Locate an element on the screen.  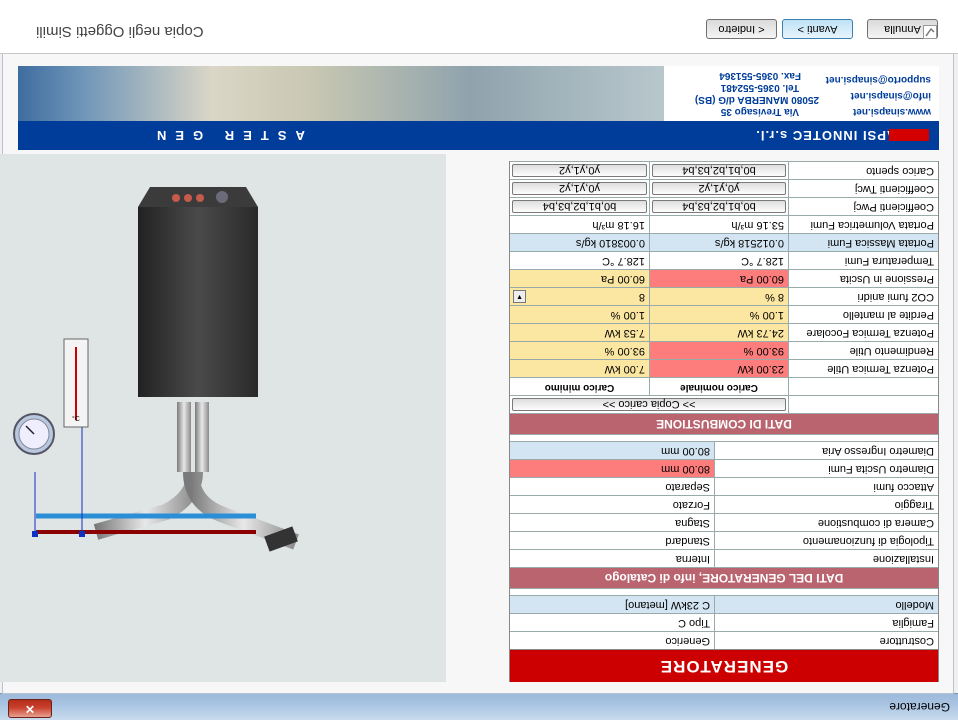
row-label: Rendimento Utile is located at coordinates (863, 350).